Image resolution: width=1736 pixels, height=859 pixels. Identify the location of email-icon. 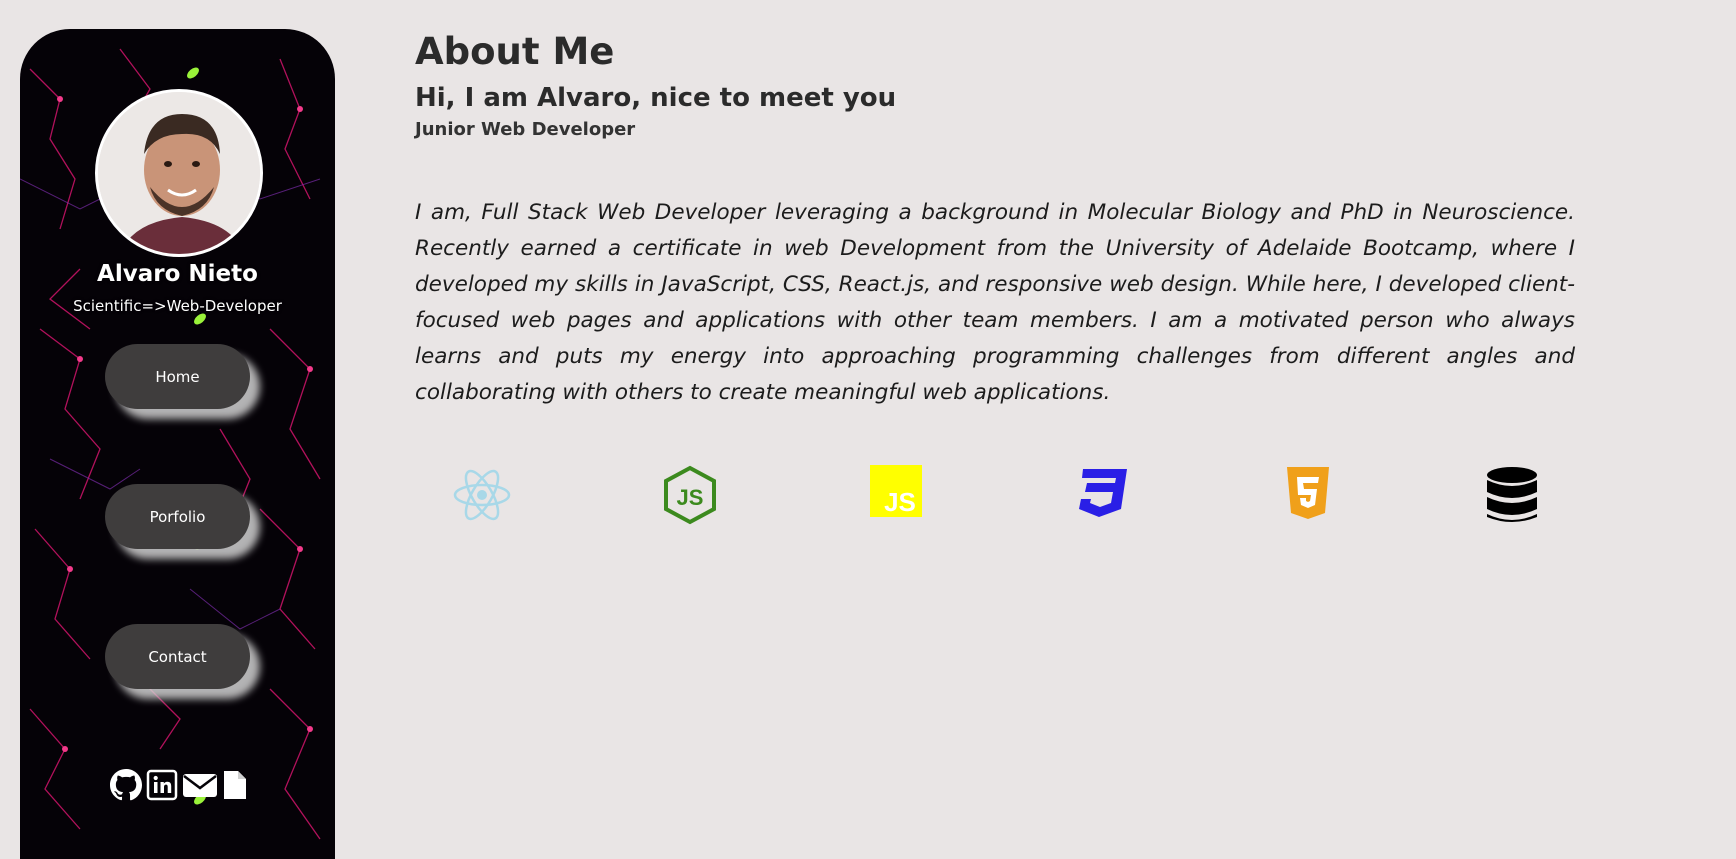
(200, 787).